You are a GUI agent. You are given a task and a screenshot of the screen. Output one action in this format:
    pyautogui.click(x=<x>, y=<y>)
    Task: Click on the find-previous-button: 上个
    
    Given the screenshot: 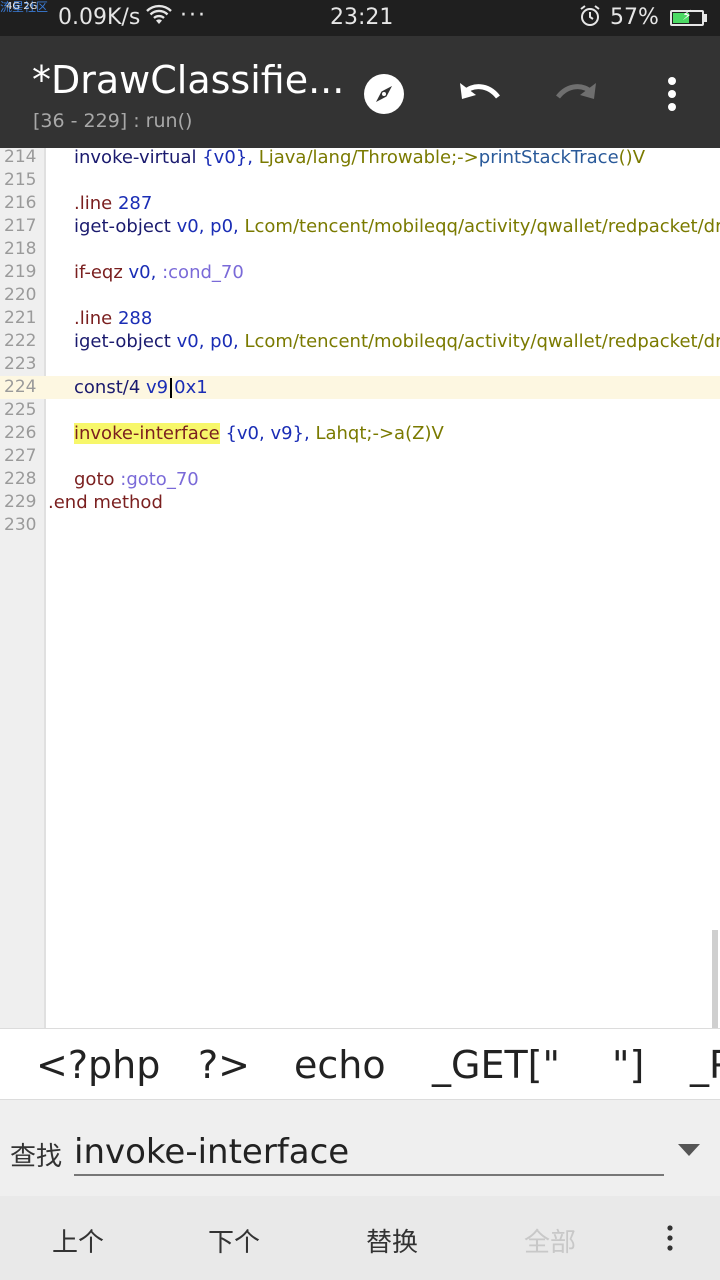 What is the action you would take?
    pyautogui.click(x=78, y=1240)
    